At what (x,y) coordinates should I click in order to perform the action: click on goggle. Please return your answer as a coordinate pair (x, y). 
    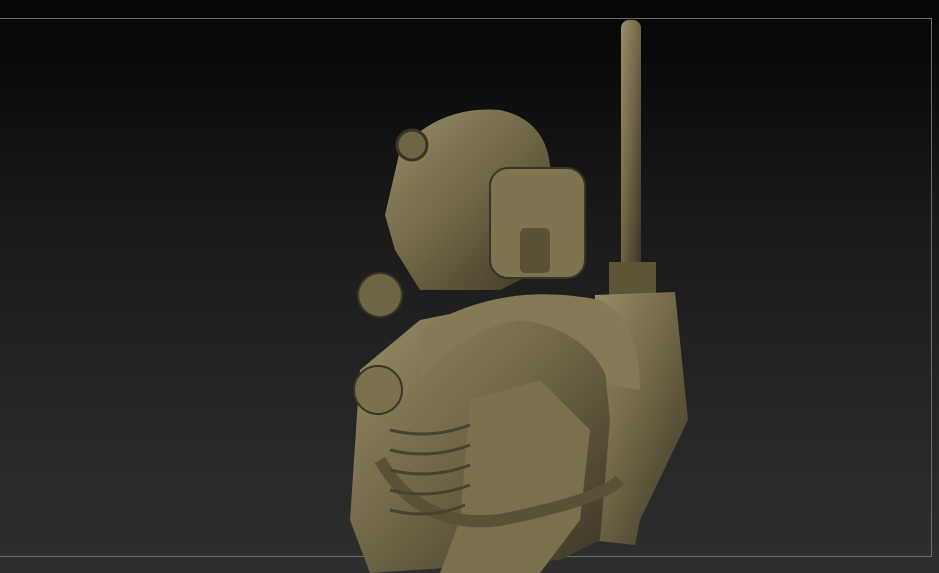
    Looking at the image, I should click on (412, 145).